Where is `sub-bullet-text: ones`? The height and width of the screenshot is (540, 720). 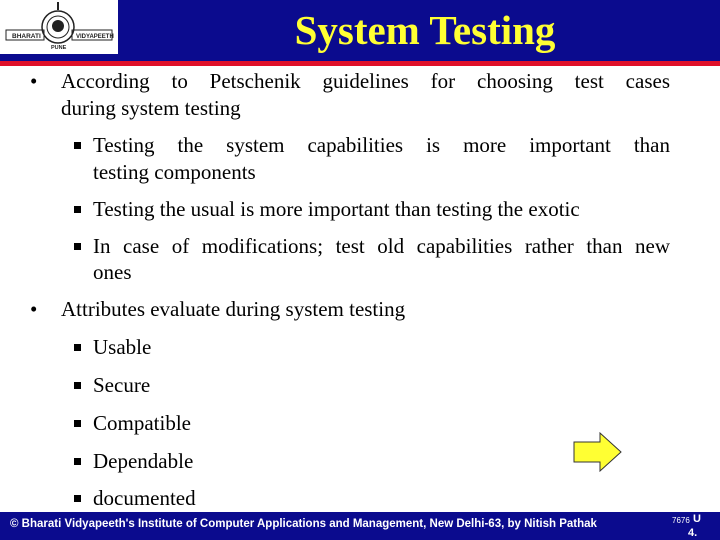 sub-bullet-text: ones is located at coordinates (112, 272).